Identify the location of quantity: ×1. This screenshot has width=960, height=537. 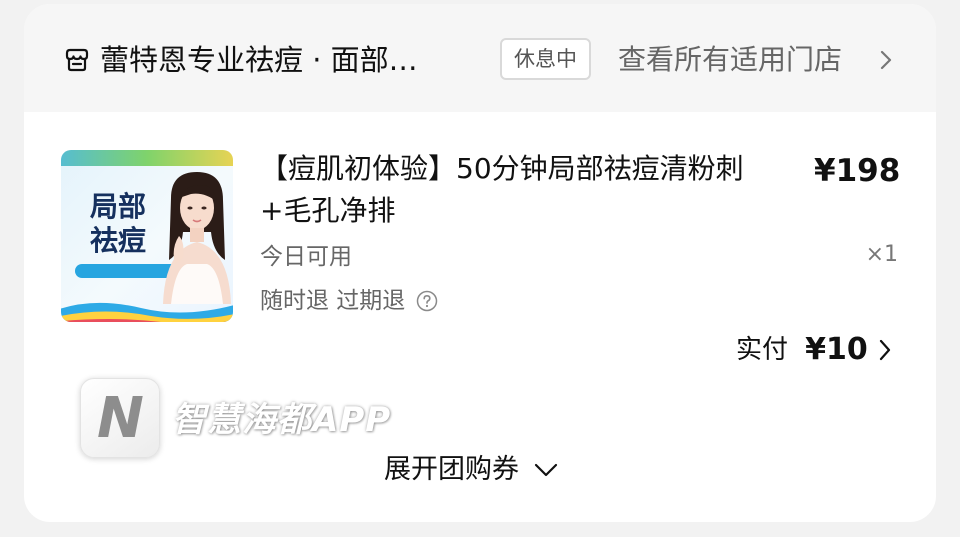
(881, 254).